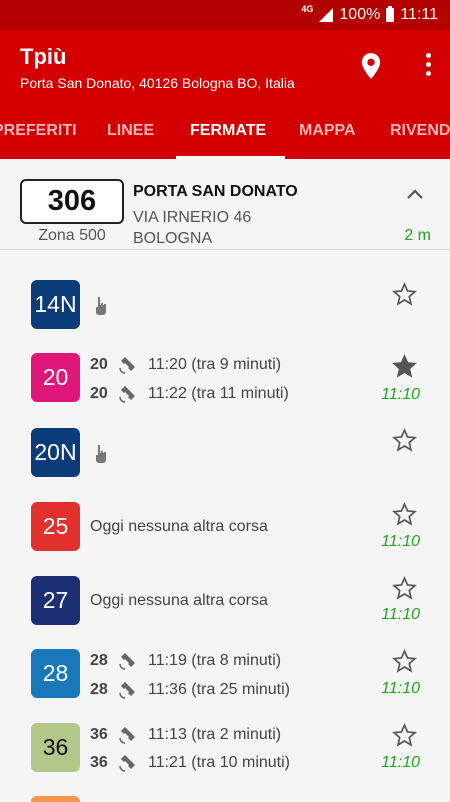  Describe the element at coordinates (390, 14) in the screenshot. I see `battery-icon` at that location.